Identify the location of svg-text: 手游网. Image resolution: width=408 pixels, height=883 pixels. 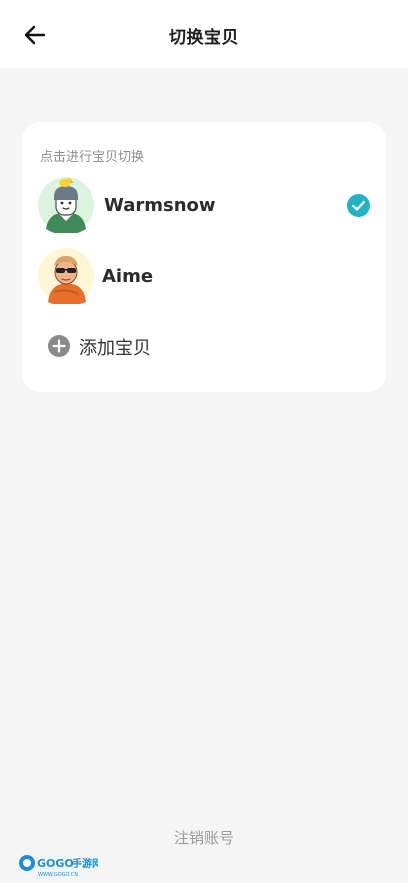
(85, 863).